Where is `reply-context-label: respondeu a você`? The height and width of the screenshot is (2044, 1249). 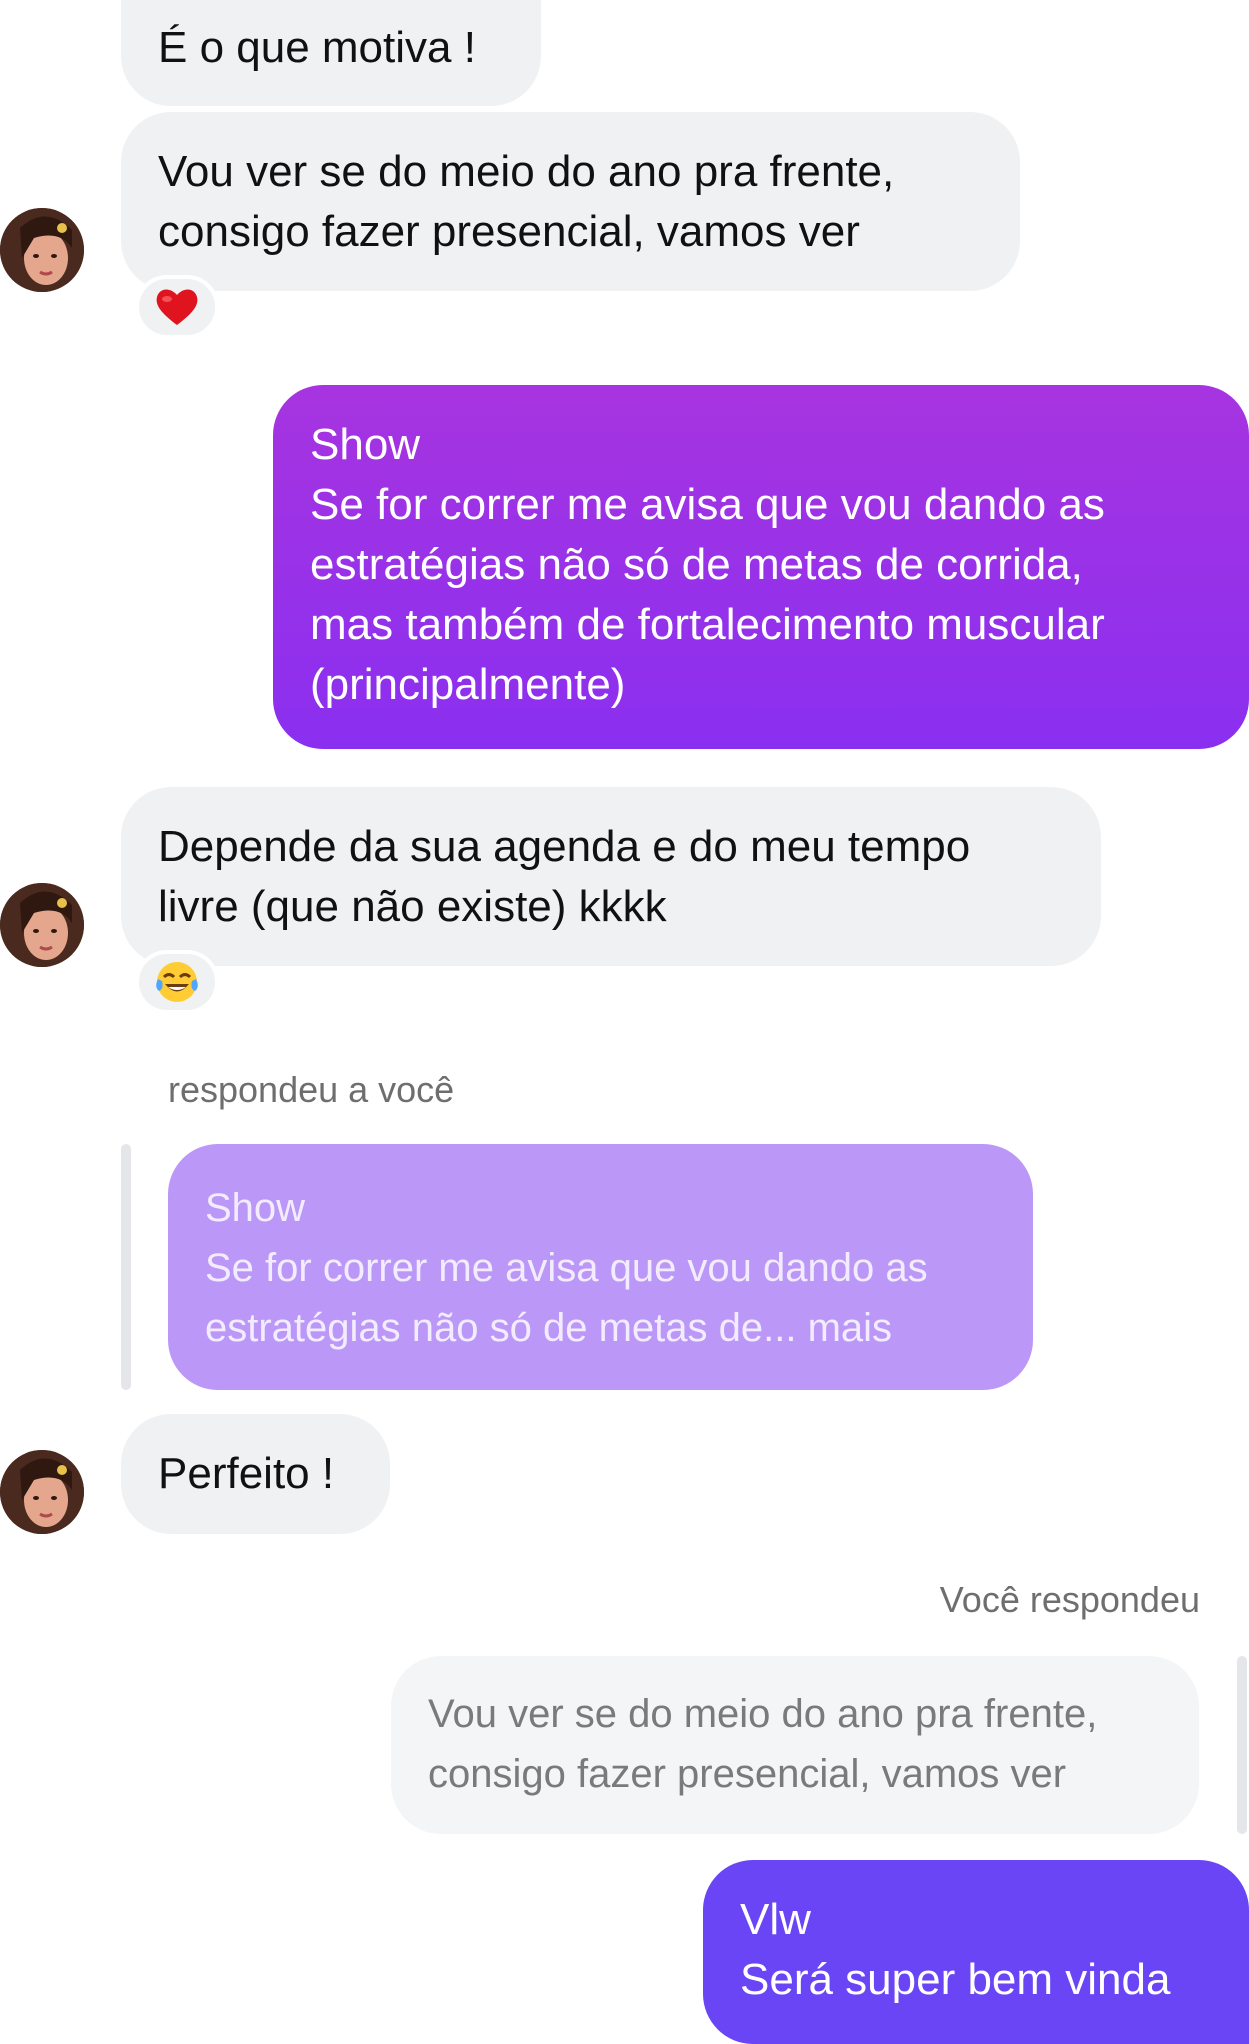
reply-context-label: respondeu a você is located at coordinates (311, 1089).